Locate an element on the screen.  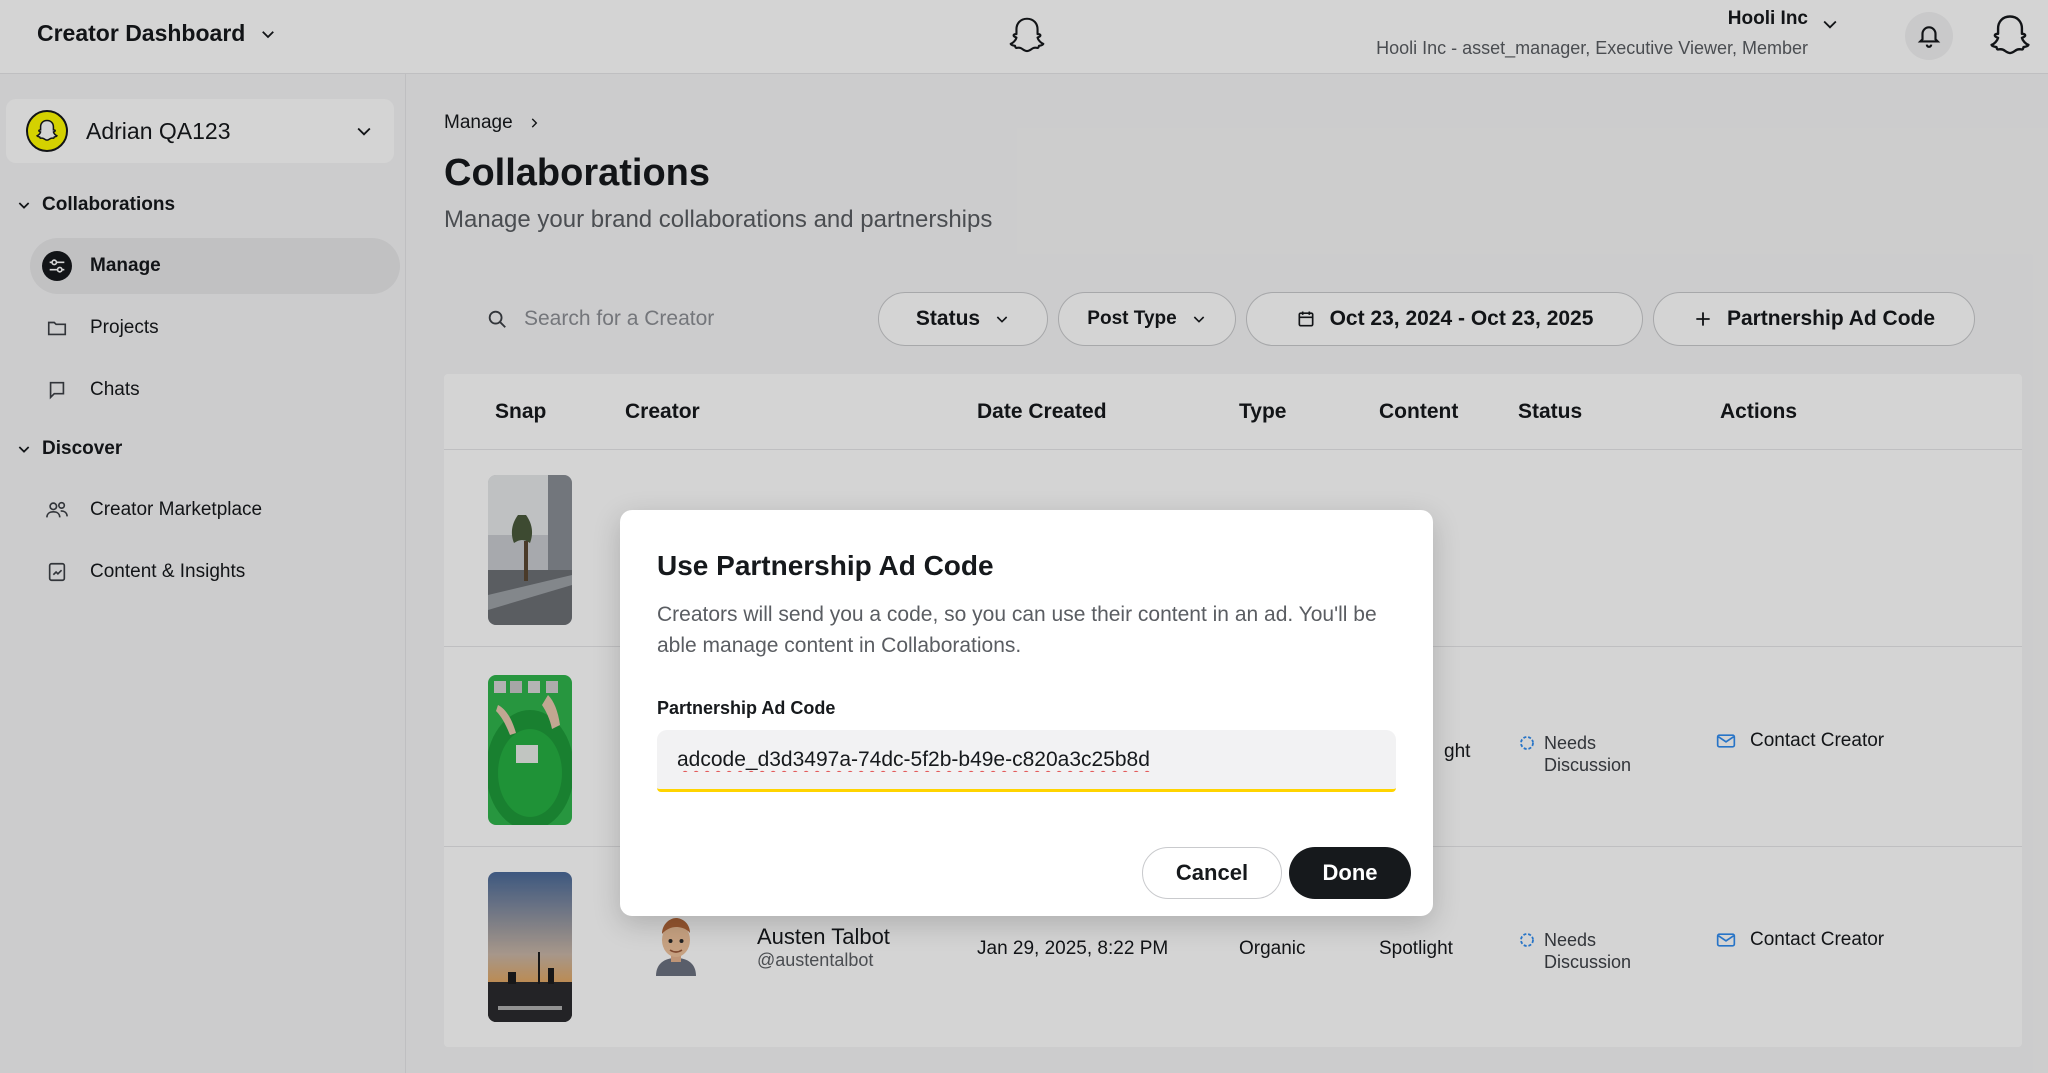
dialog-title: Use Partnership Ad Code is located at coordinates (825, 565).